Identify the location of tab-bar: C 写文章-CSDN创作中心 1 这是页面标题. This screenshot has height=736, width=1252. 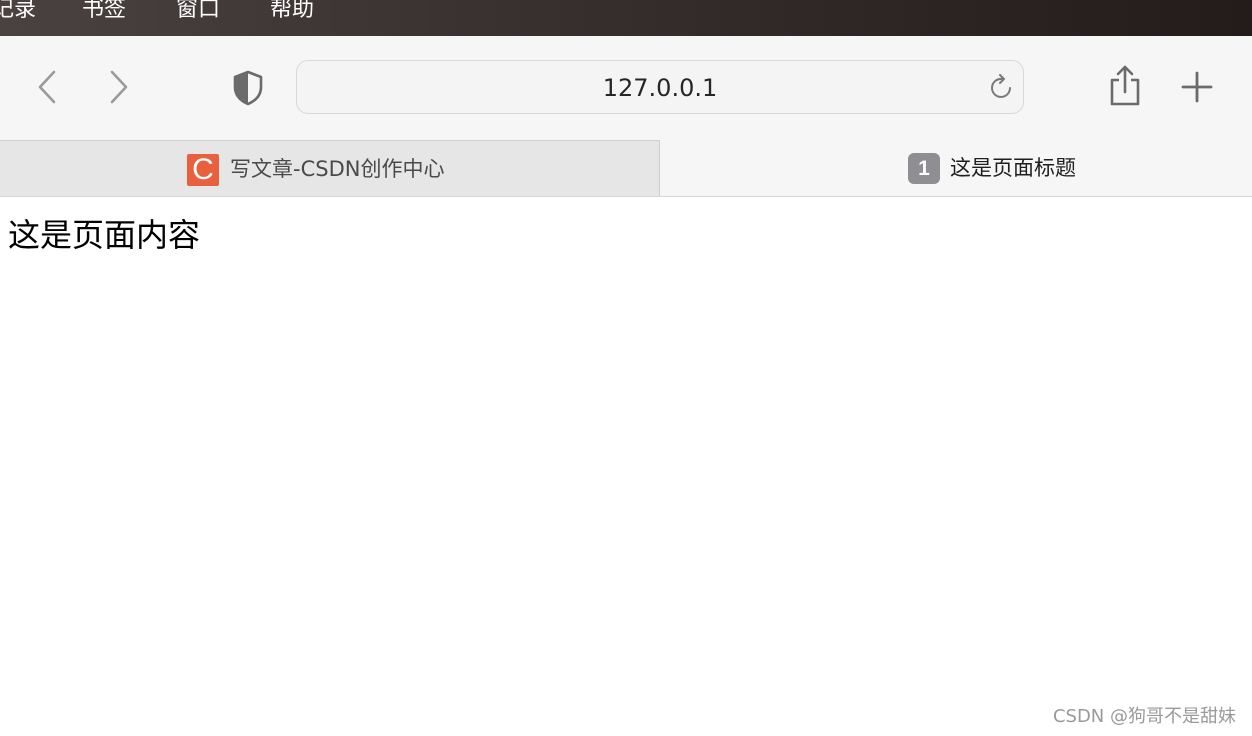
(626, 168).